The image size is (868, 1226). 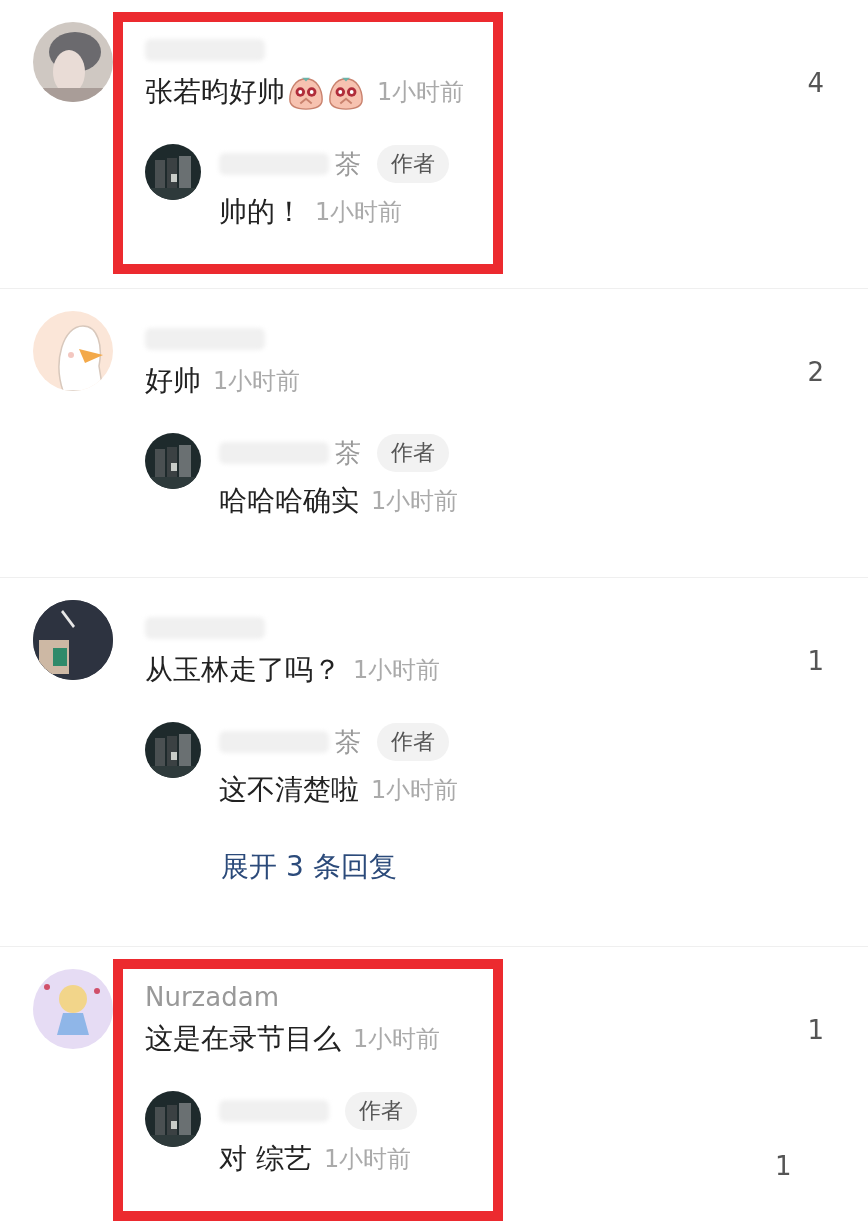 What do you see at coordinates (243, 1039) in the screenshot?
I see `comment-text: 这是在录节目么` at bounding box center [243, 1039].